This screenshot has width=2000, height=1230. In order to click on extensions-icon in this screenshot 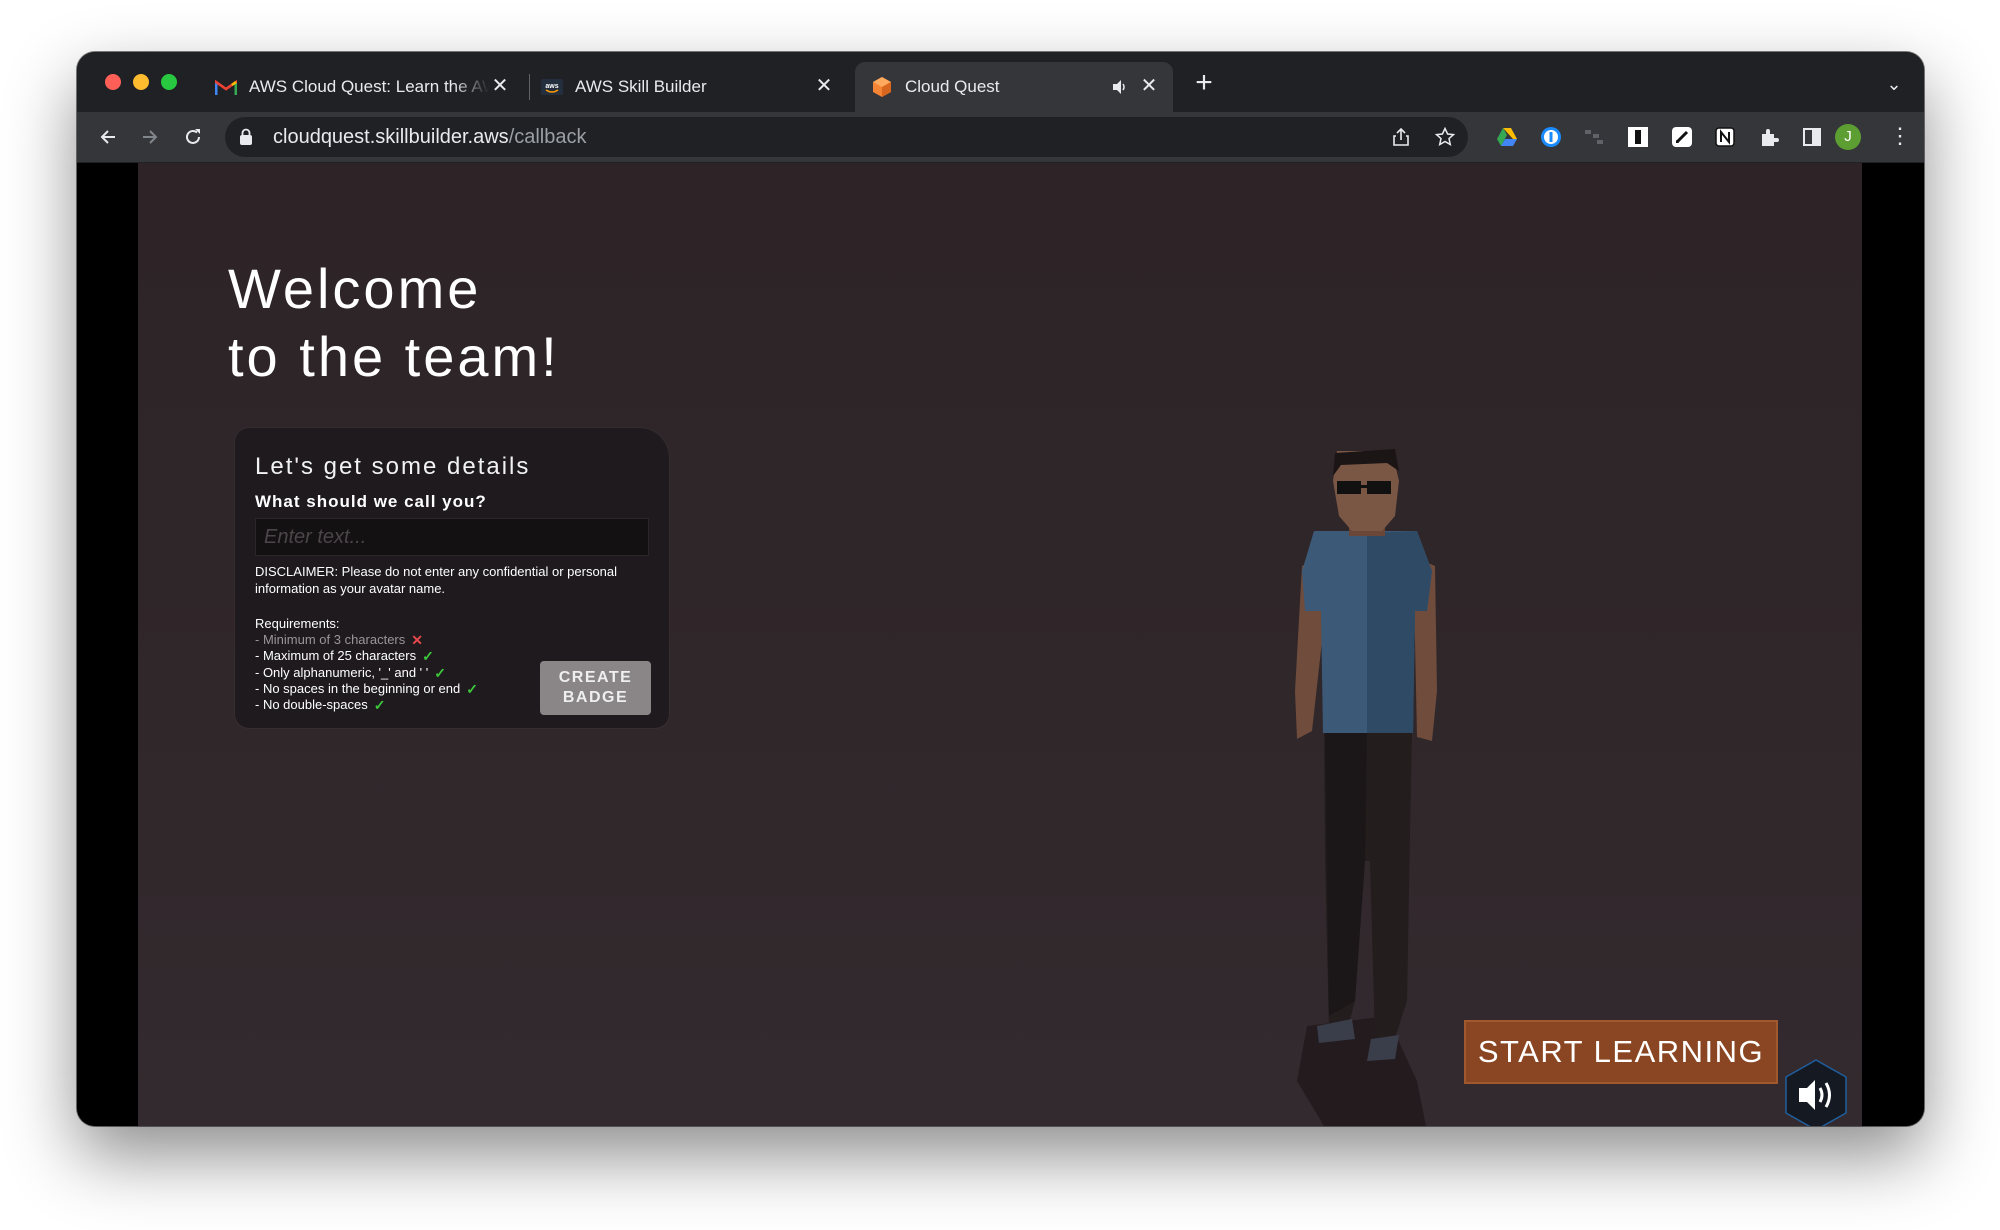, I will do `click(1769, 137)`.